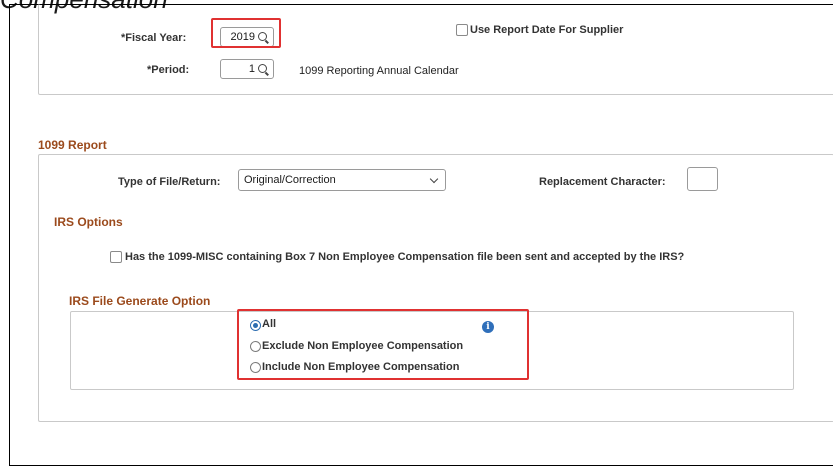 This screenshot has width=833, height=466. Describe the element at coordinates (247, 69) in the screenshot. I see `period-input: 1` at that location.